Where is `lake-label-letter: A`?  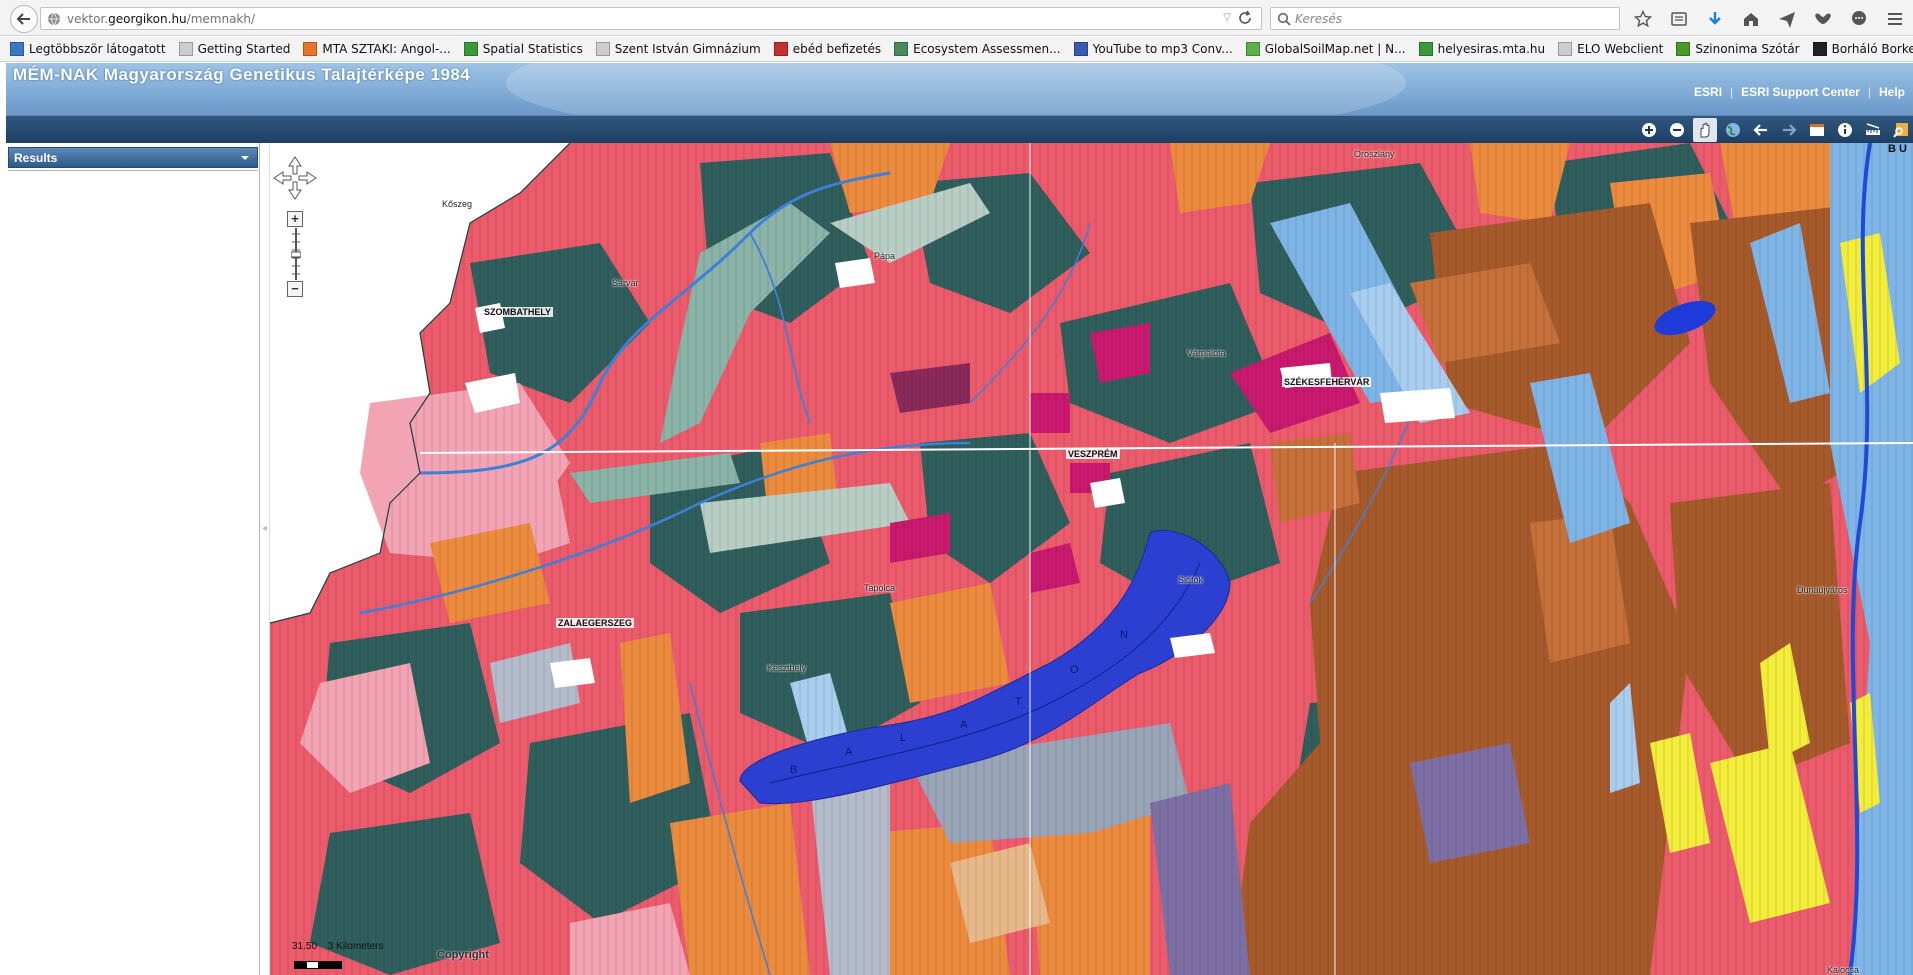 lake-label-letter: A is located at coordinates (849, 752).